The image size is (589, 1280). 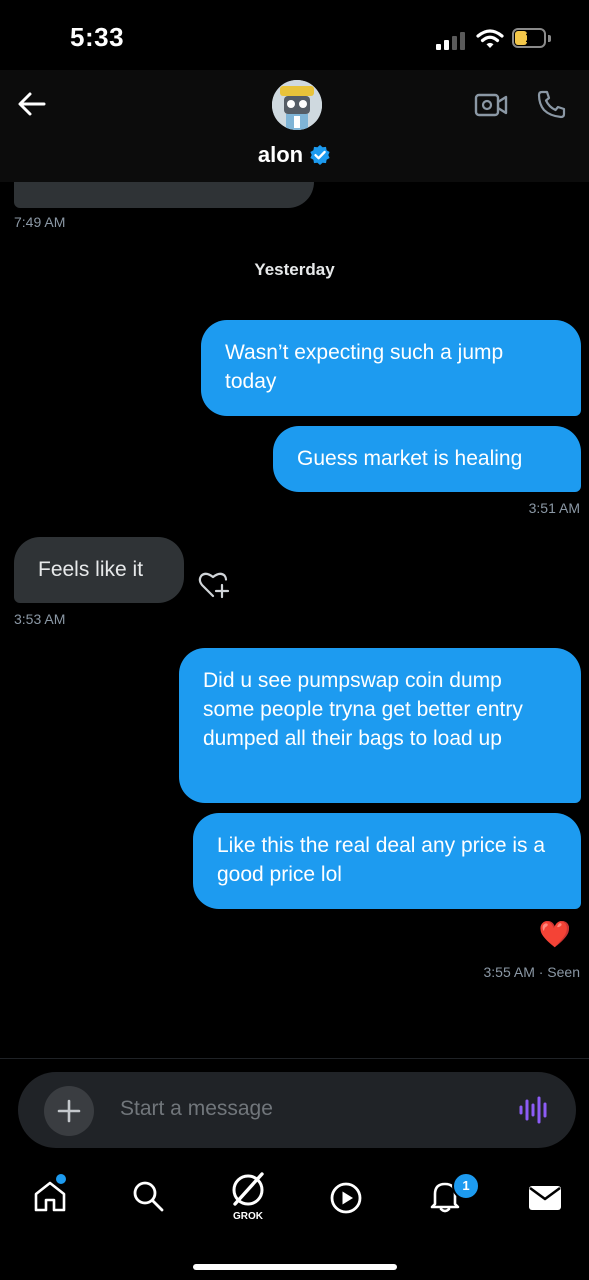 What do you see at coordinates (555, 934) in the screenshot?
I see `heart-reaction-icon: ❤️` at bounding box center [555, 934].